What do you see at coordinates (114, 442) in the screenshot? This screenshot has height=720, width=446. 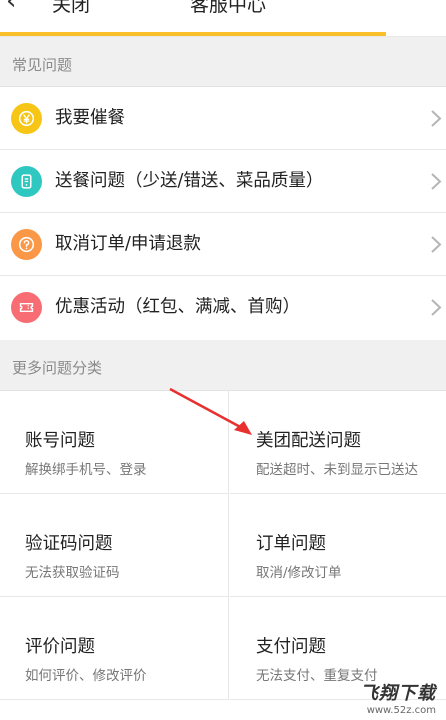 I see `category-account: 账号问题 解换绑手机号、登录` at bounding box center [114, 442].